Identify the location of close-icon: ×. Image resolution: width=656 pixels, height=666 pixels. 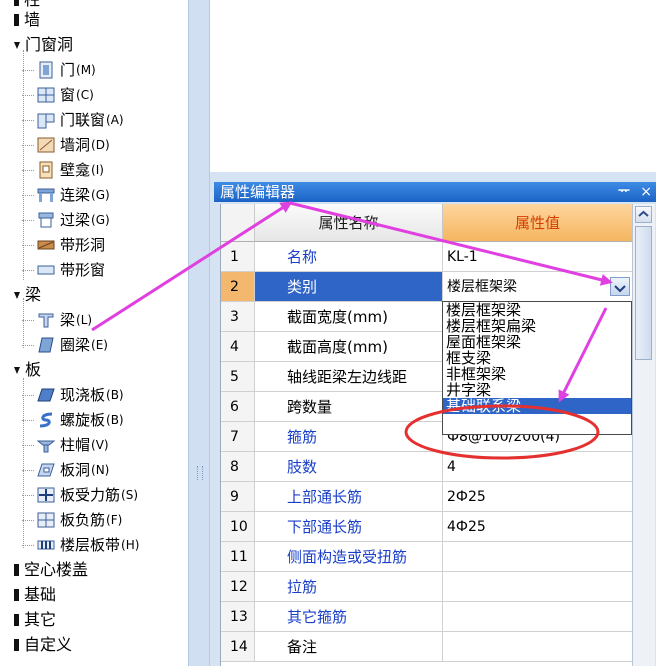
(646, 192).